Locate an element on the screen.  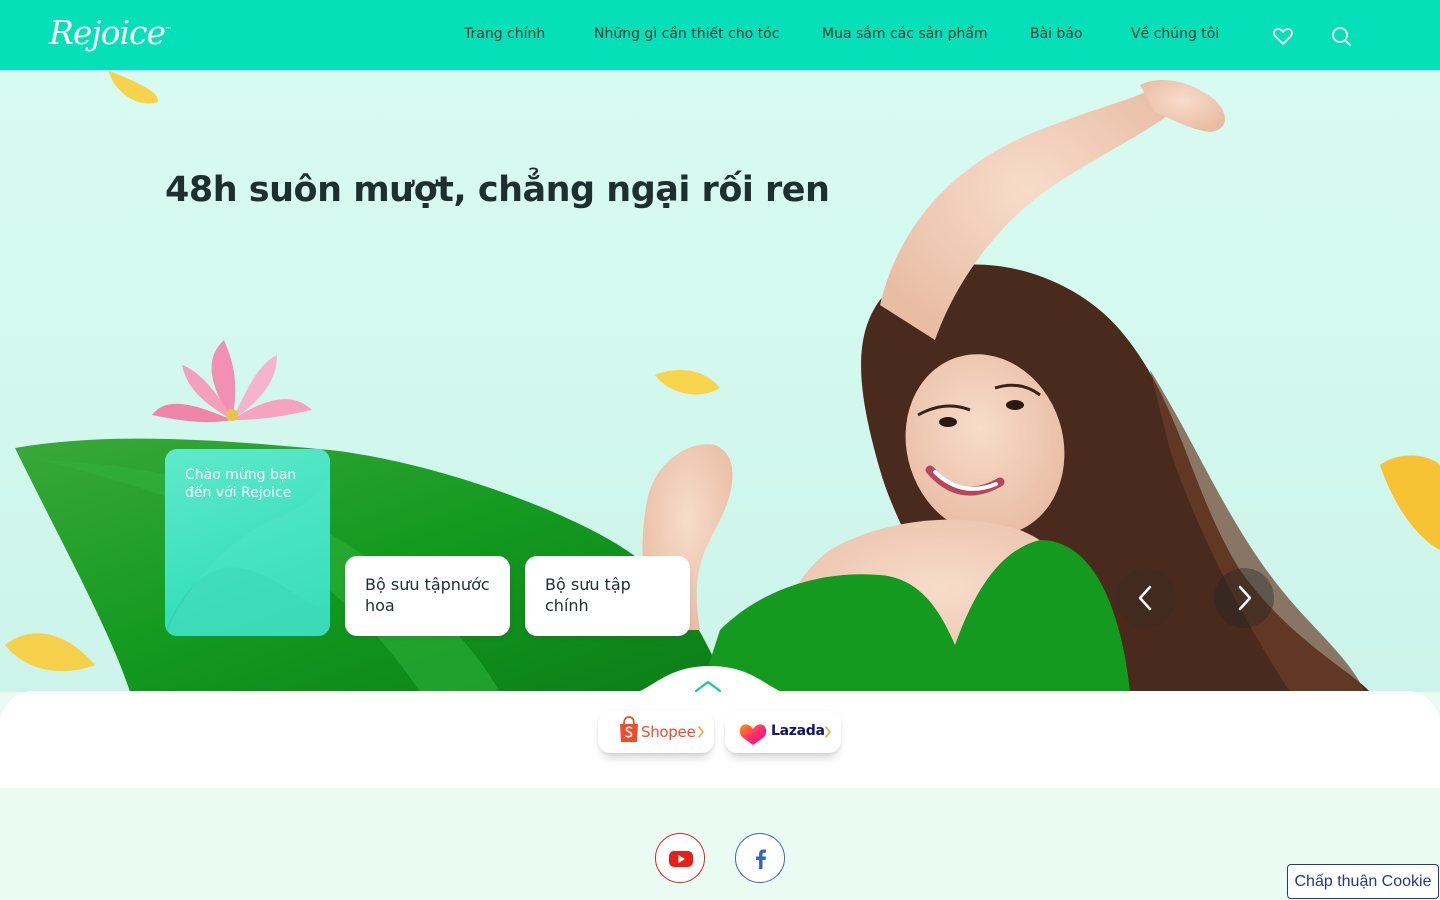
pink-lily is located at coordinates (232, 381).